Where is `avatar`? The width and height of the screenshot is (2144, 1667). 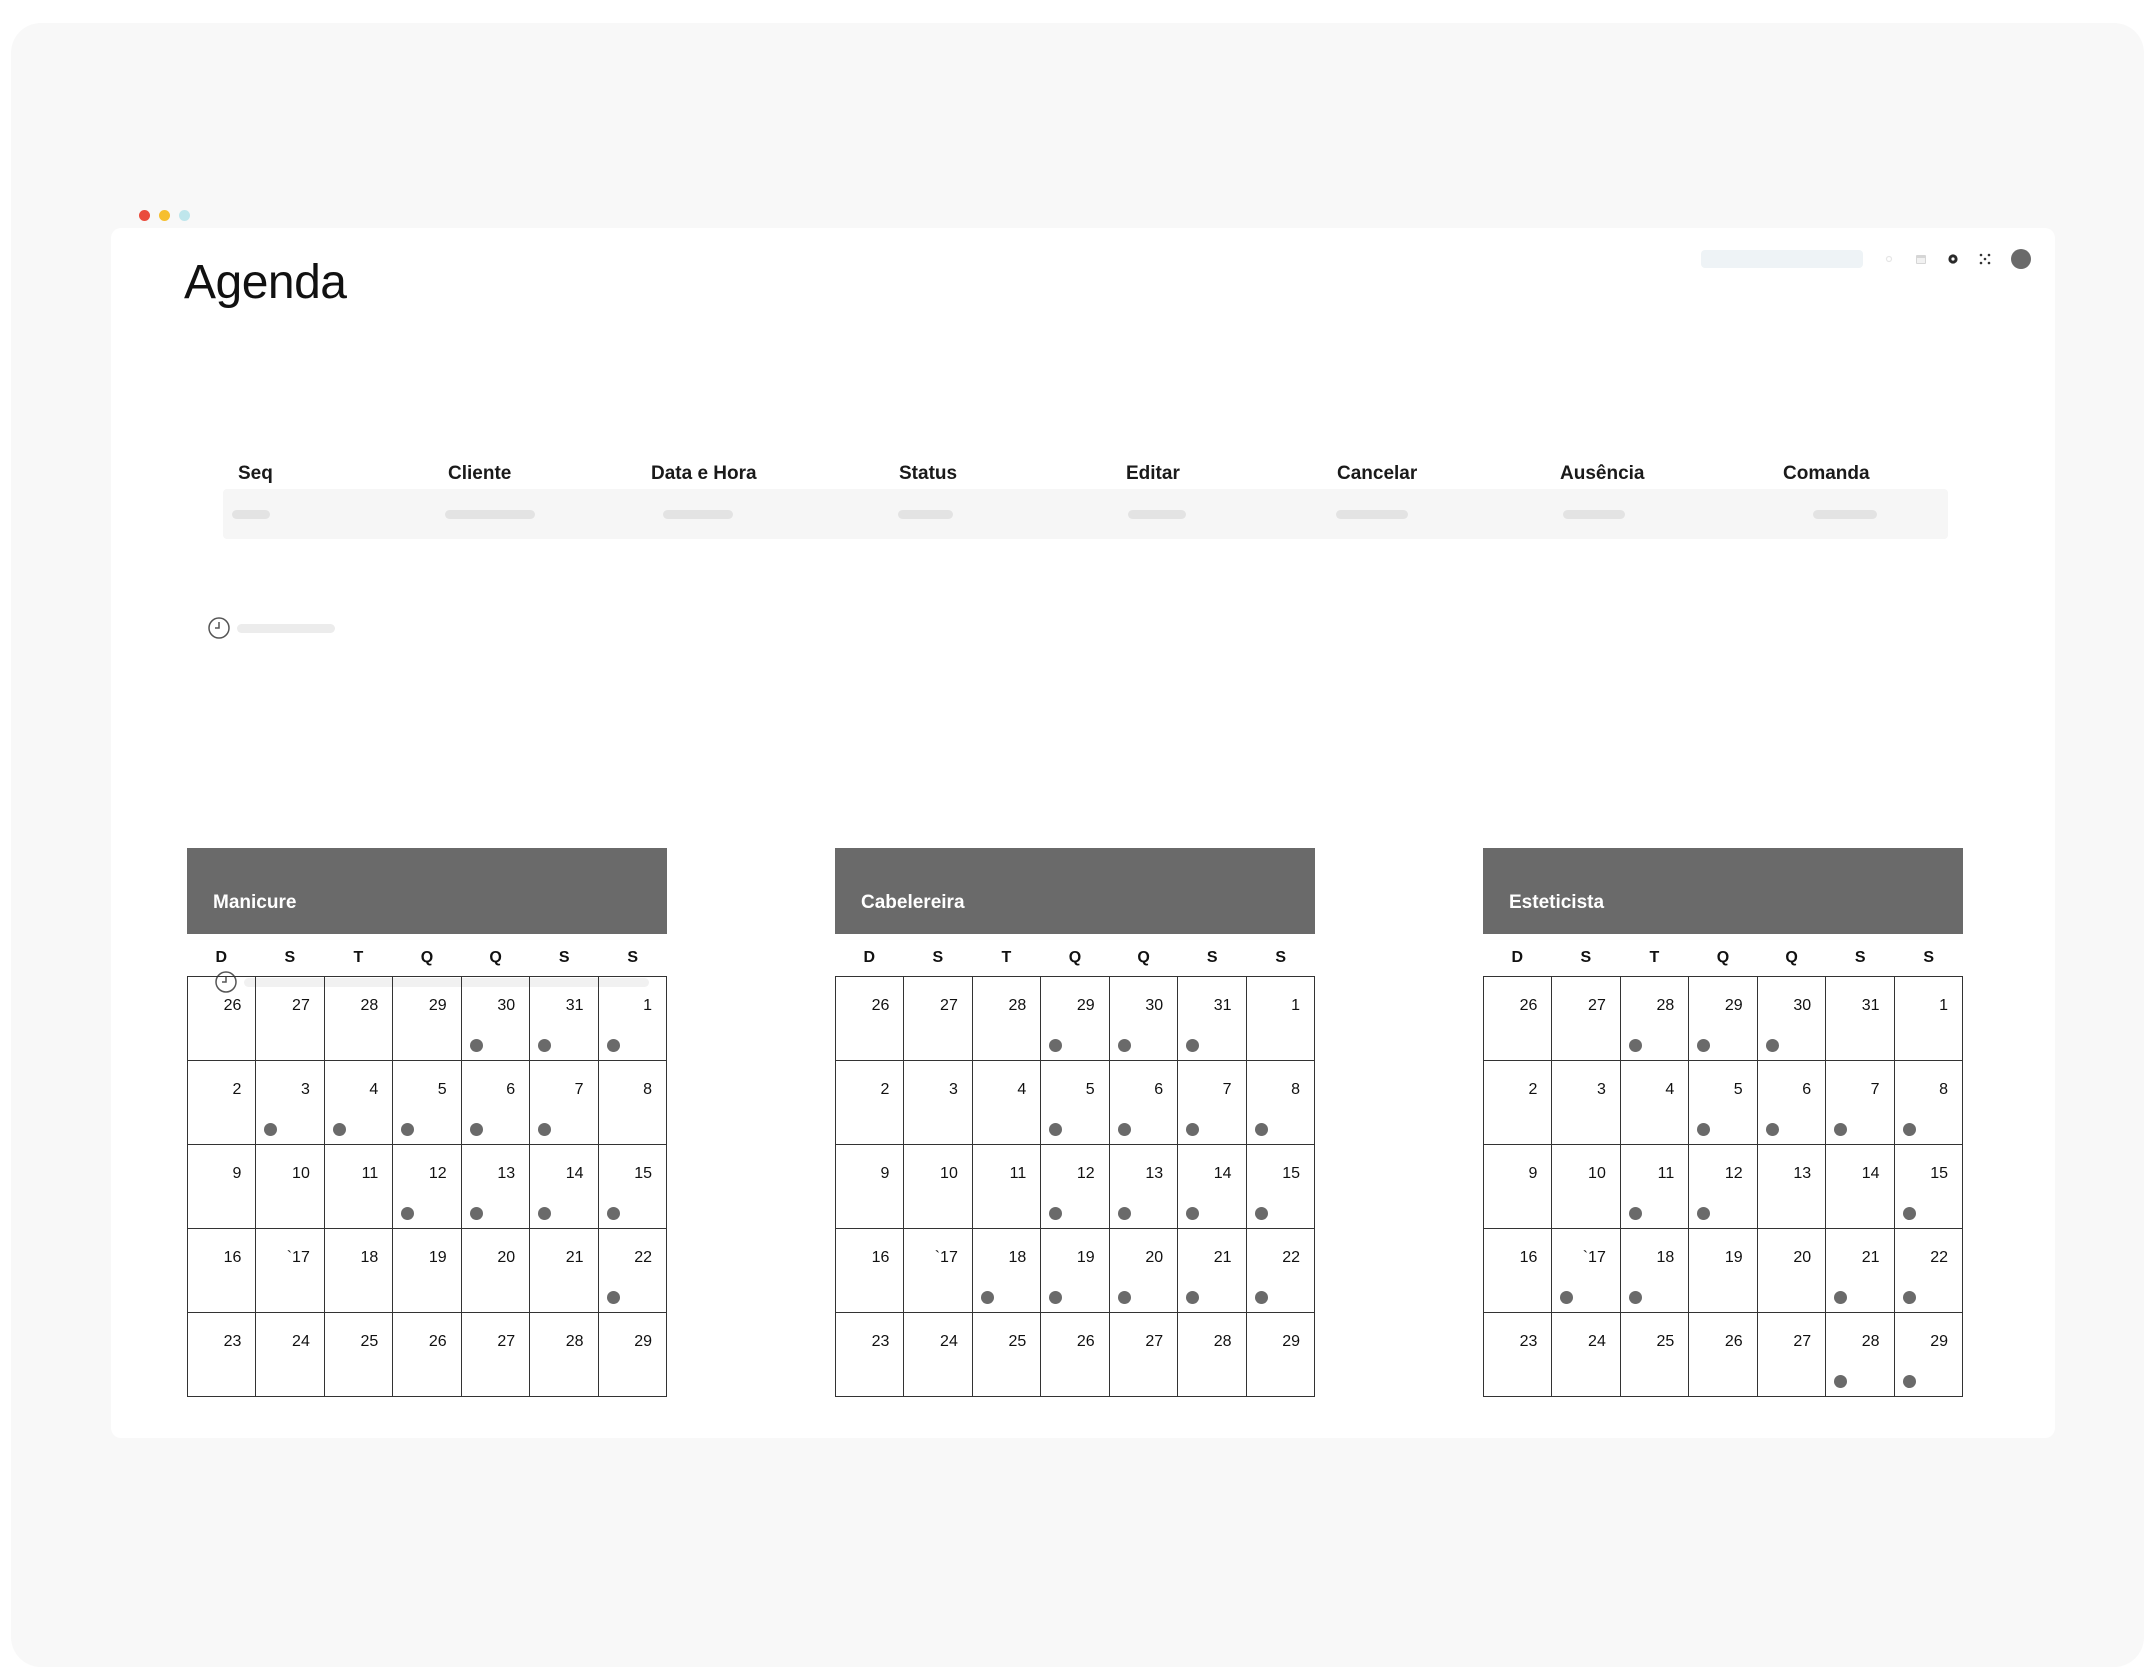 avatar is located at coordinates (2021, 259).